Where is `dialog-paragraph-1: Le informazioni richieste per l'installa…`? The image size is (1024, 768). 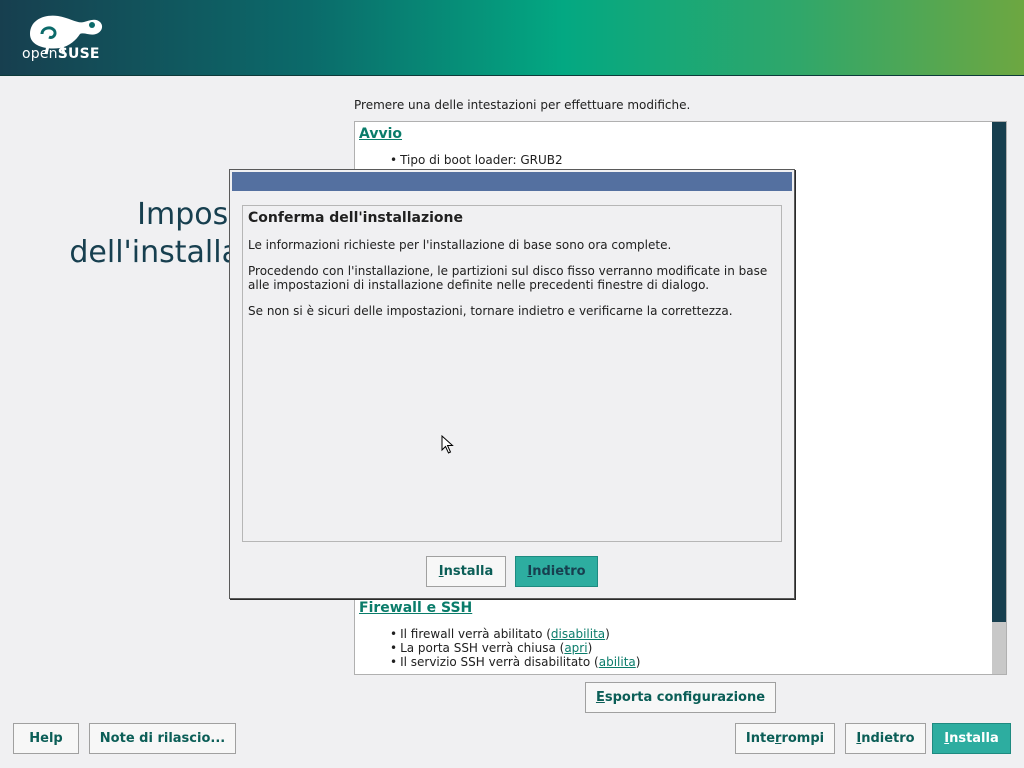 dialog-paragraph-1: Le informazioni richieste per l'installa… is located at coordinates (460, 245).